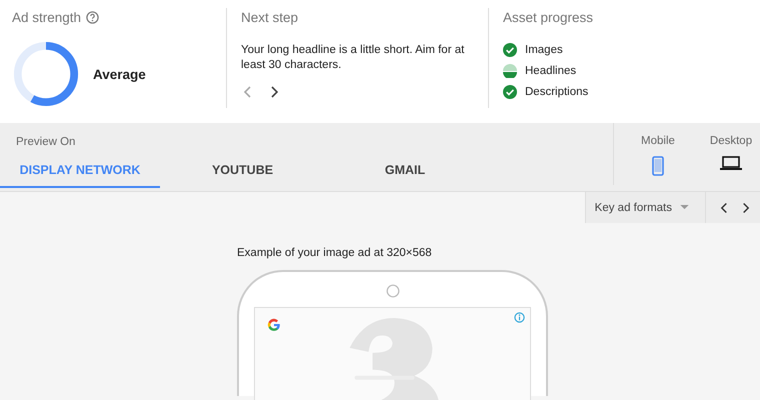 The width and height of the screenshot is (760, 400). What do you see at coordinates (46, 142) in the screenshot?
I see `preview-label: Preview On` at bounding box center [46, 142].